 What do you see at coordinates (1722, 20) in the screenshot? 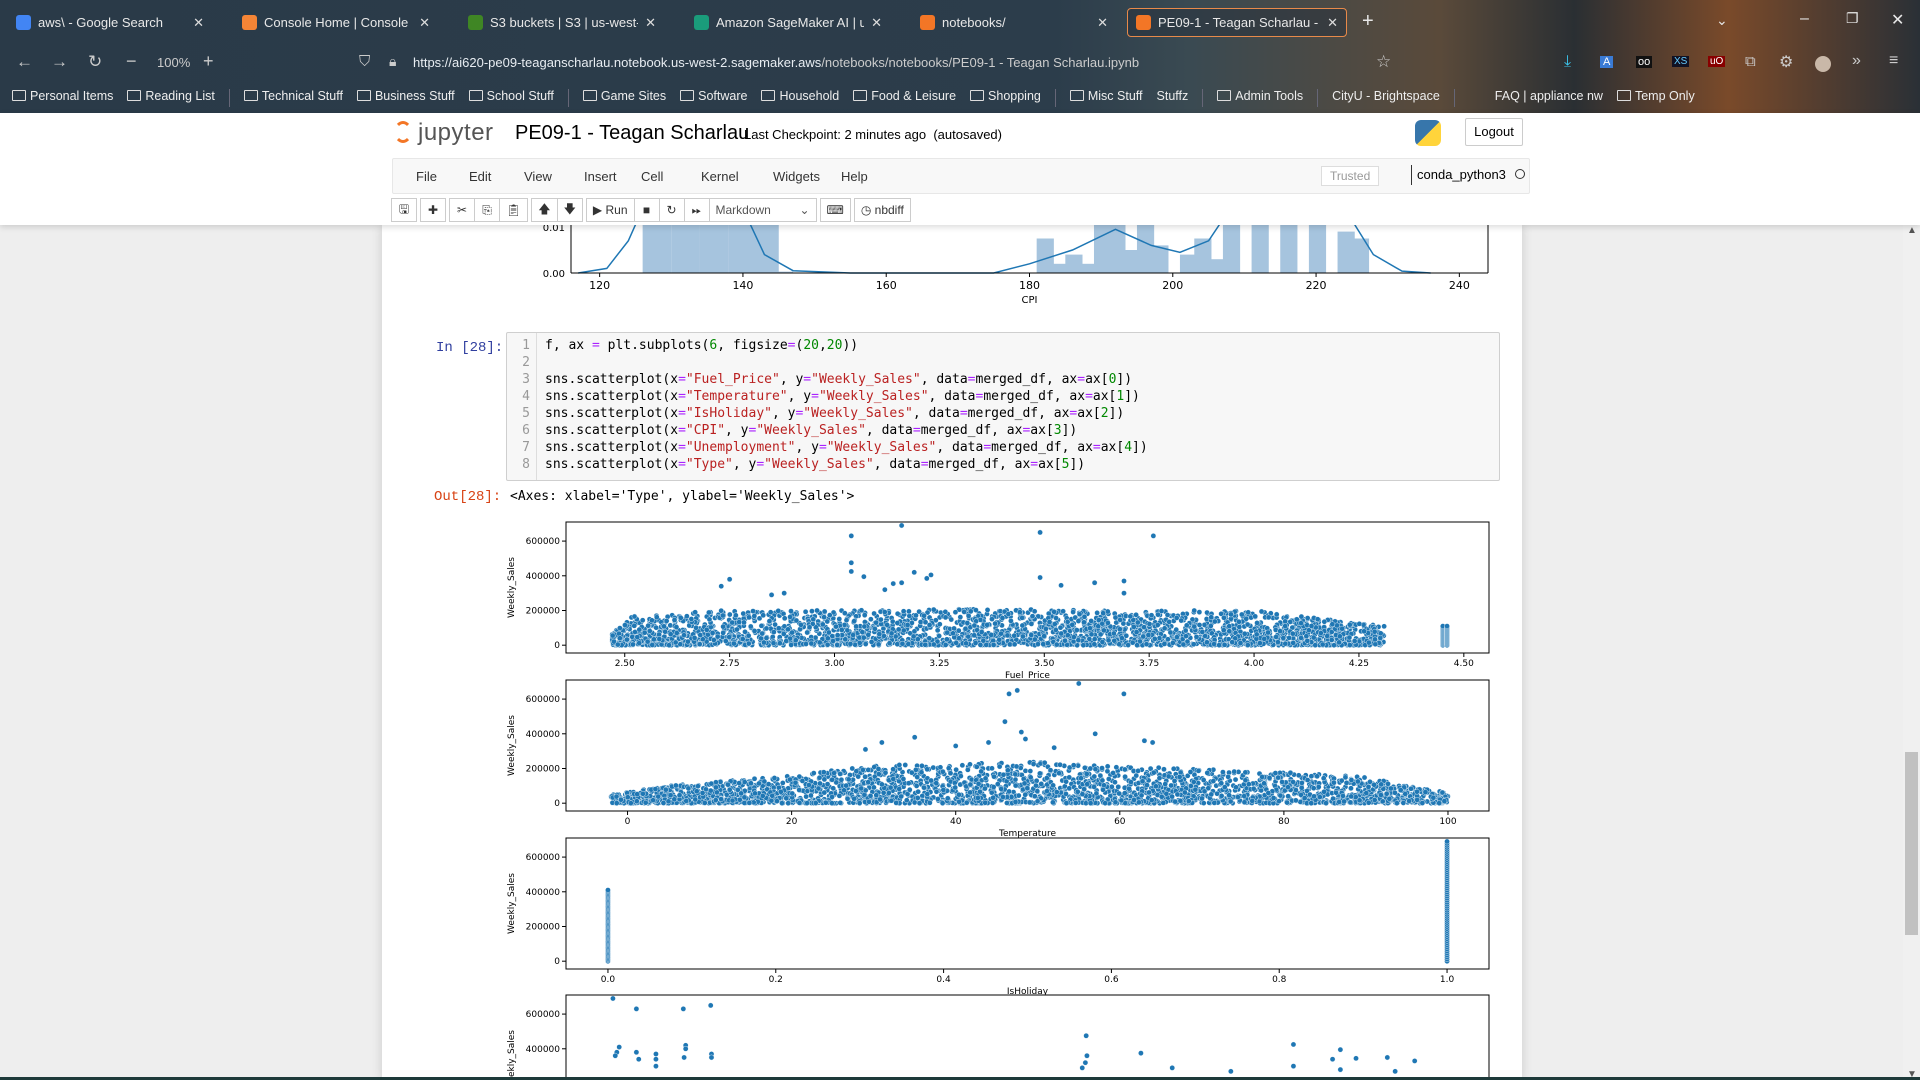
I see `tab-list-chevron-icon: ⌄` at bounding box center [1722, 20].